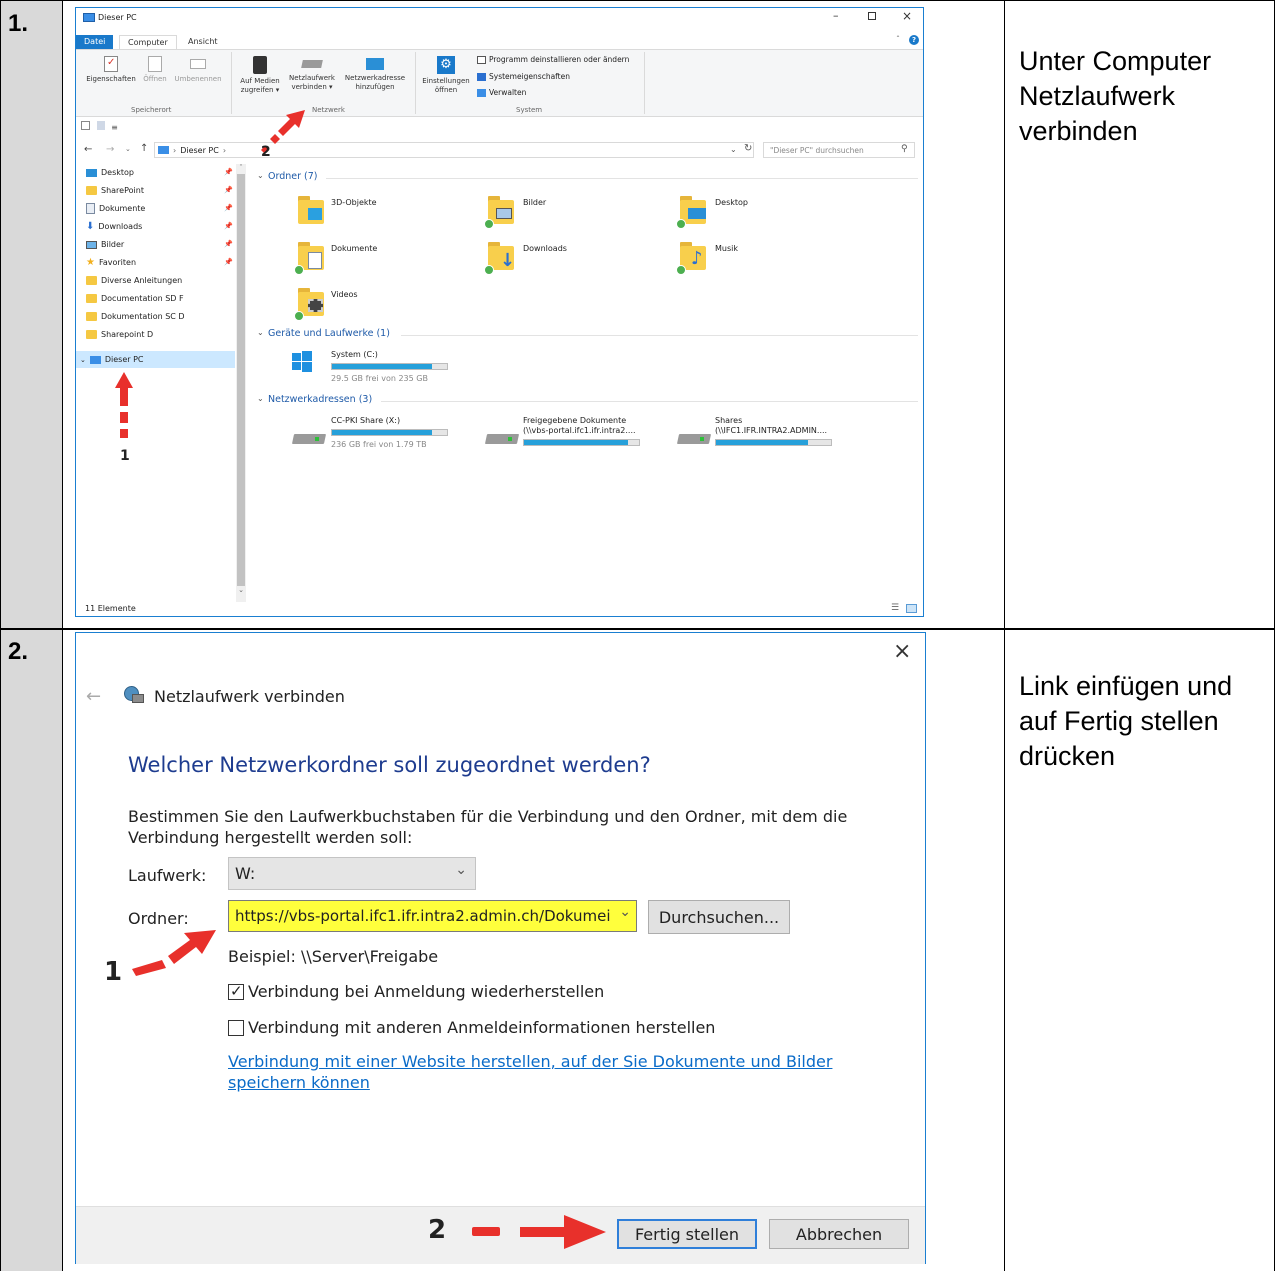 The height and width of the screenshot is (1271, 1275). Describe the element at coordinates (733, 149) in the screenshot. I see `address-dropdown-icon: ⌄` at that location.